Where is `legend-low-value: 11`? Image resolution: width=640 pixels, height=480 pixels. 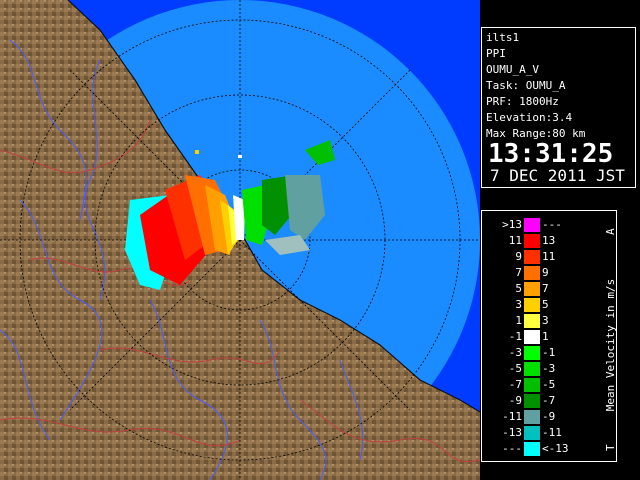
legend-low-value: 11 is located at coordinates (515, 240).